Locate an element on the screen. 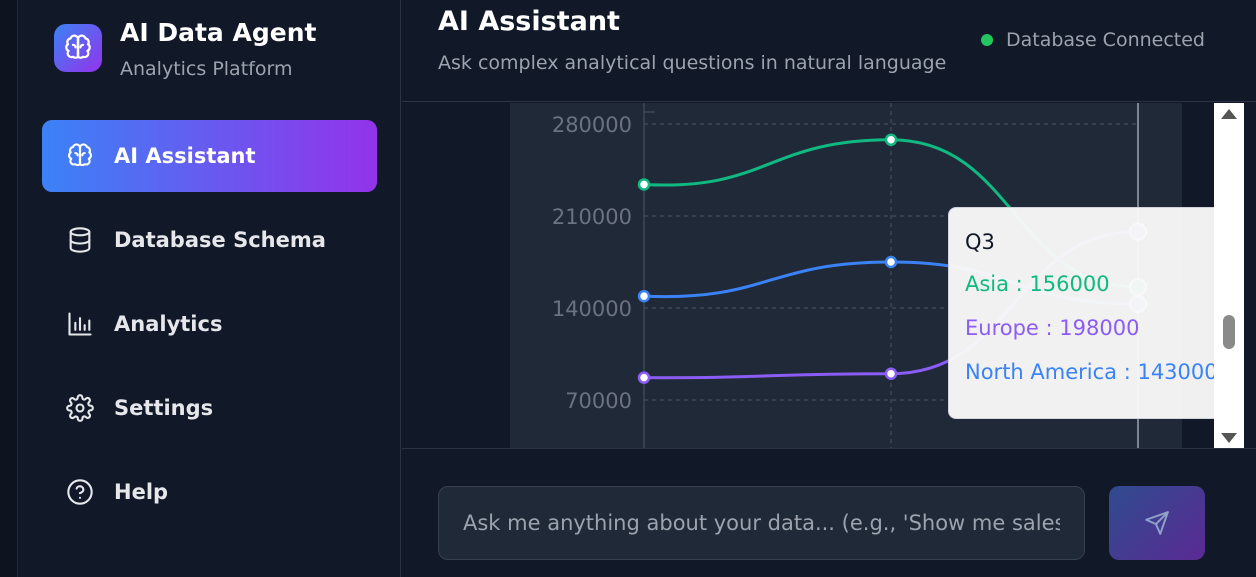  send-button is located at coordinates (1157, 523).